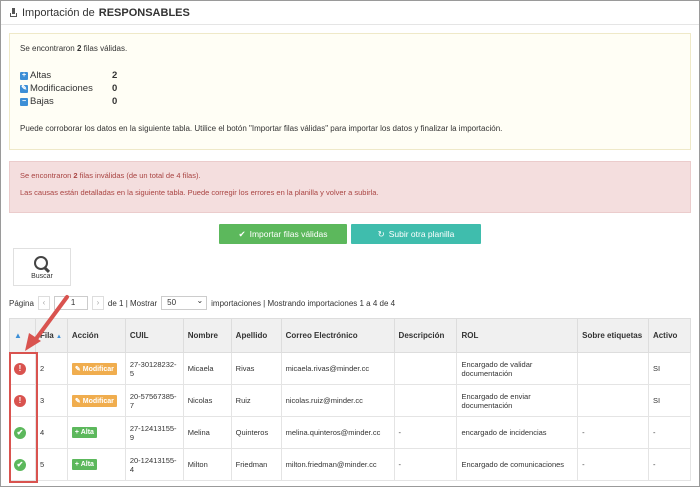 The height and width of the screenshot is (487, 700). Describe the element at coordinates (256, 335) in the screenshot. I see `col-apellido: Apellido` at that location.